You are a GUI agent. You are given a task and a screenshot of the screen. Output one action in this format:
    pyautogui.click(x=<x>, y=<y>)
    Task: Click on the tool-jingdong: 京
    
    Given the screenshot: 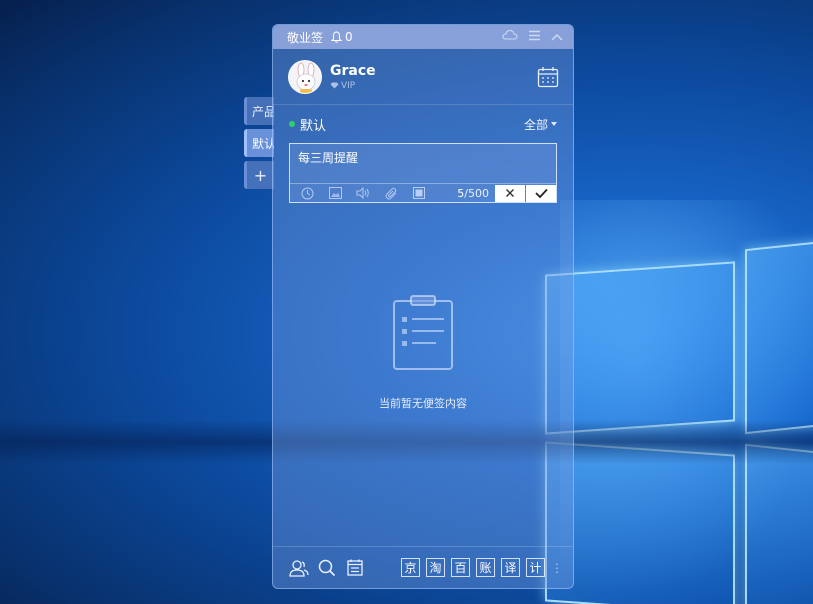 What is the action you would take?
    pyautogui.click(x=410, y=567)
    